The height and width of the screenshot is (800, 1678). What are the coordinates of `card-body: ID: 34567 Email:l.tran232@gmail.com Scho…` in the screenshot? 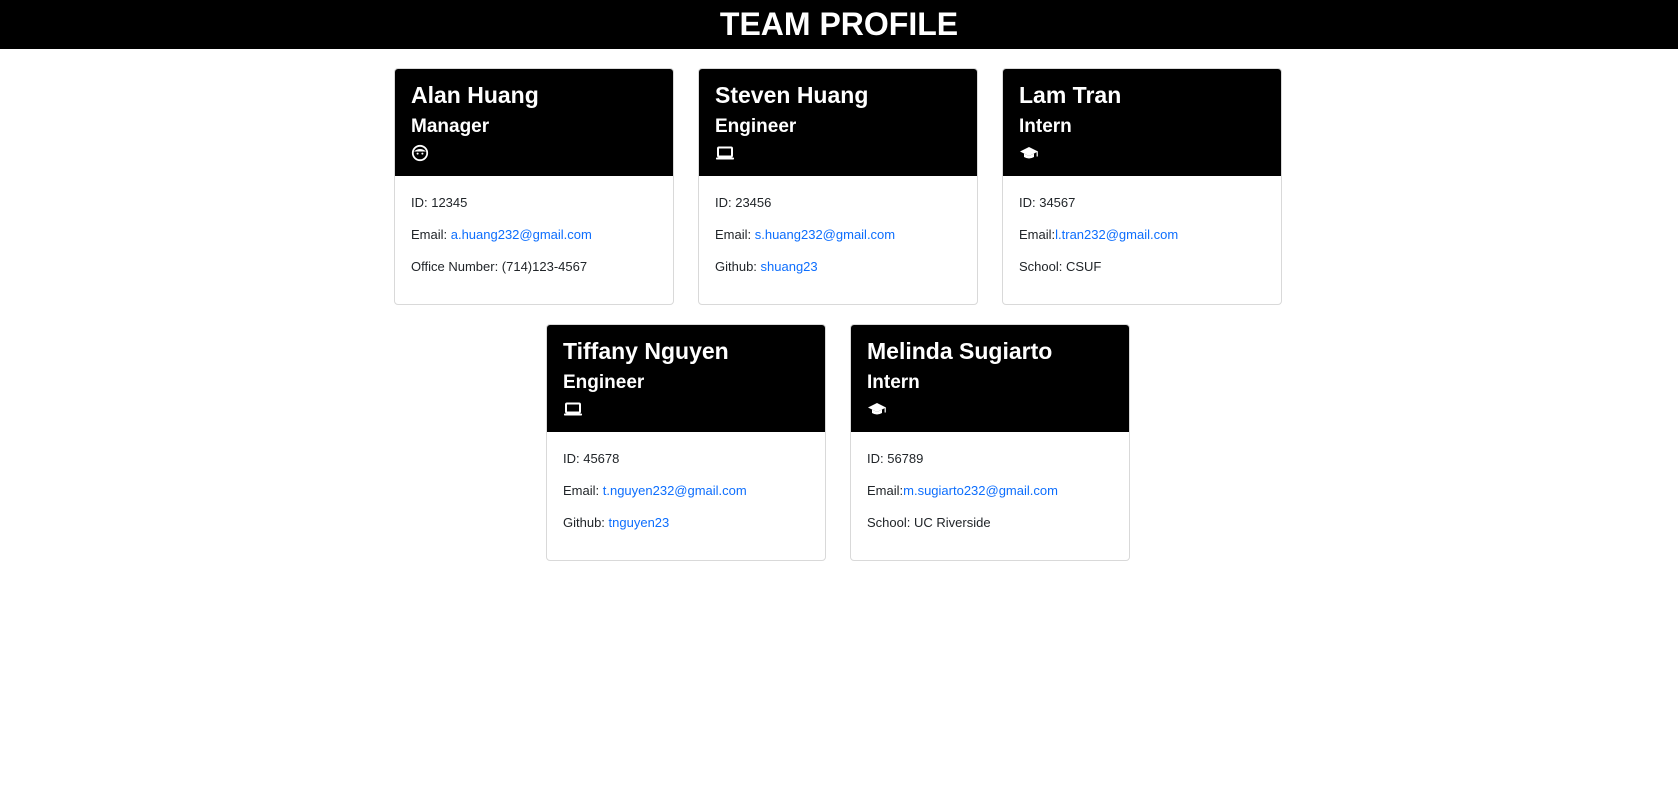 It's located at (1142, 226).